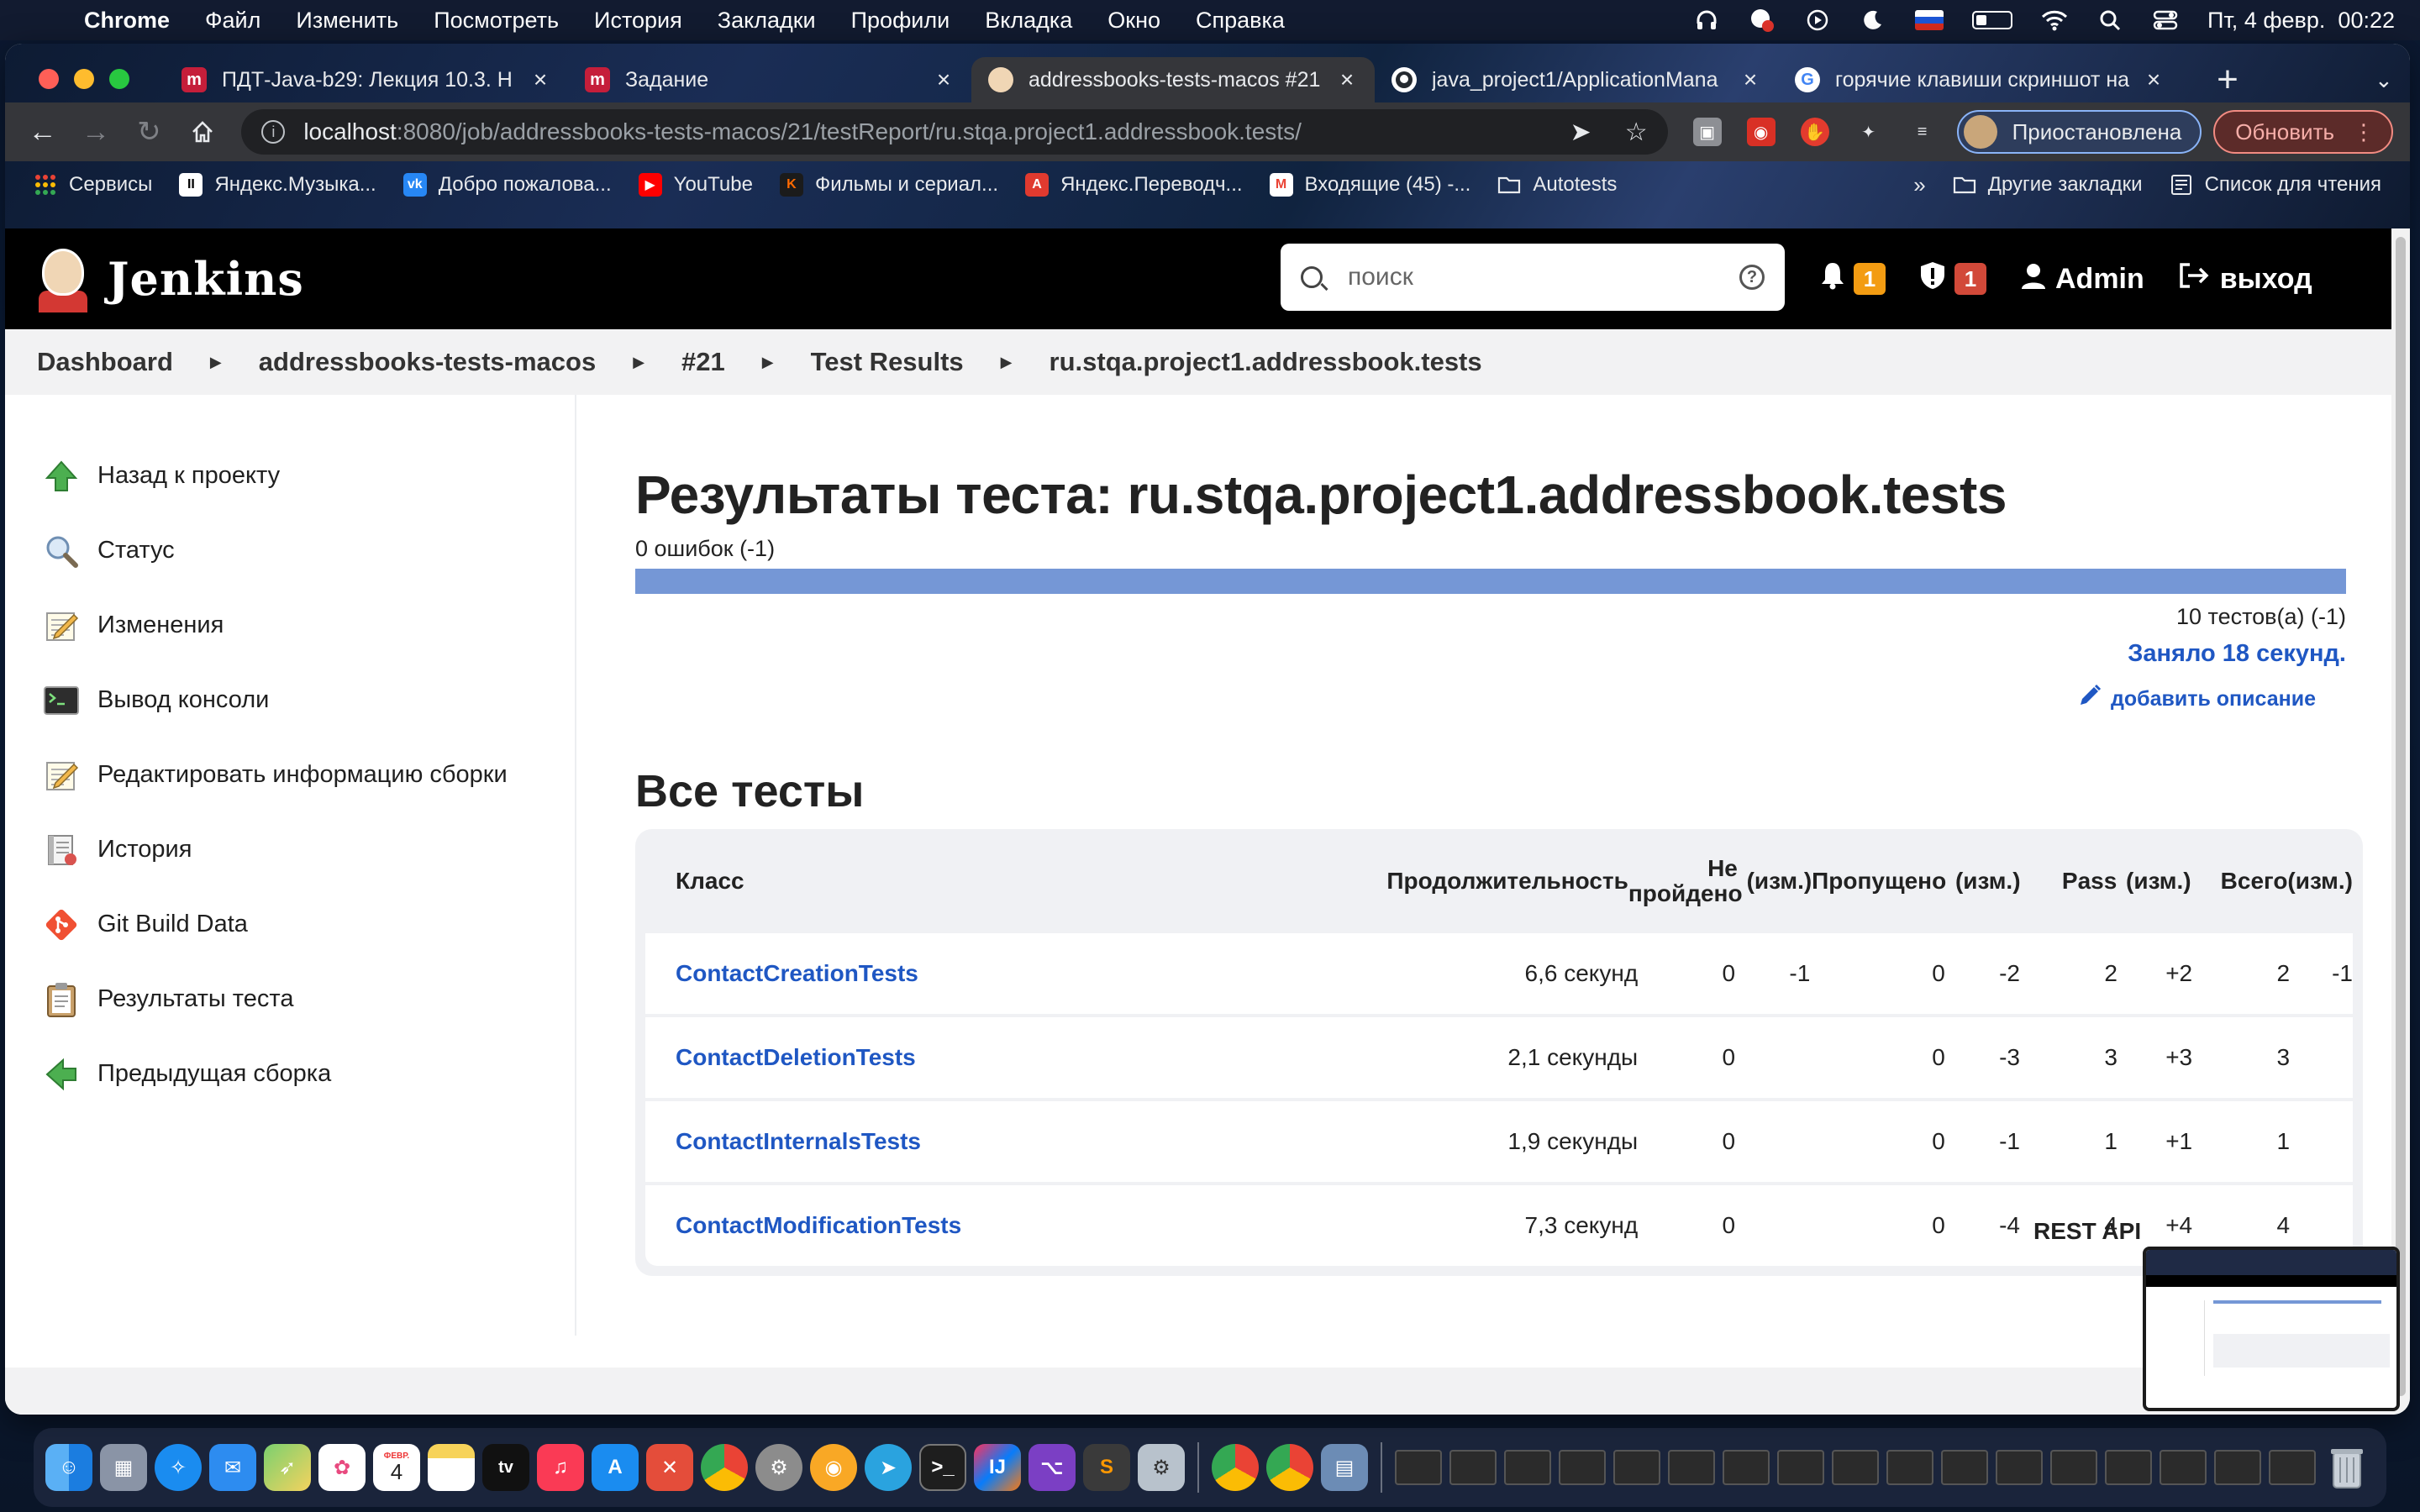 The width and height of the screenshot is (2420, 1512). I want to click on notes-icon, so click(451, 1467).